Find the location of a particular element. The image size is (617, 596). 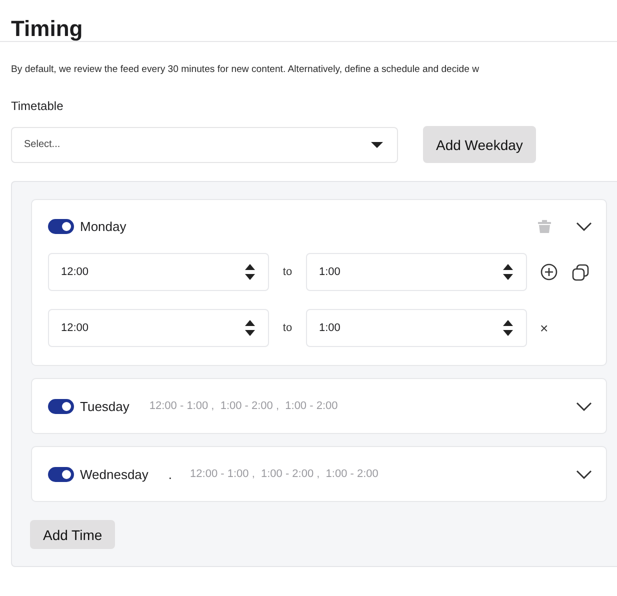

remove-button: × is located at coordinates (544, 328).